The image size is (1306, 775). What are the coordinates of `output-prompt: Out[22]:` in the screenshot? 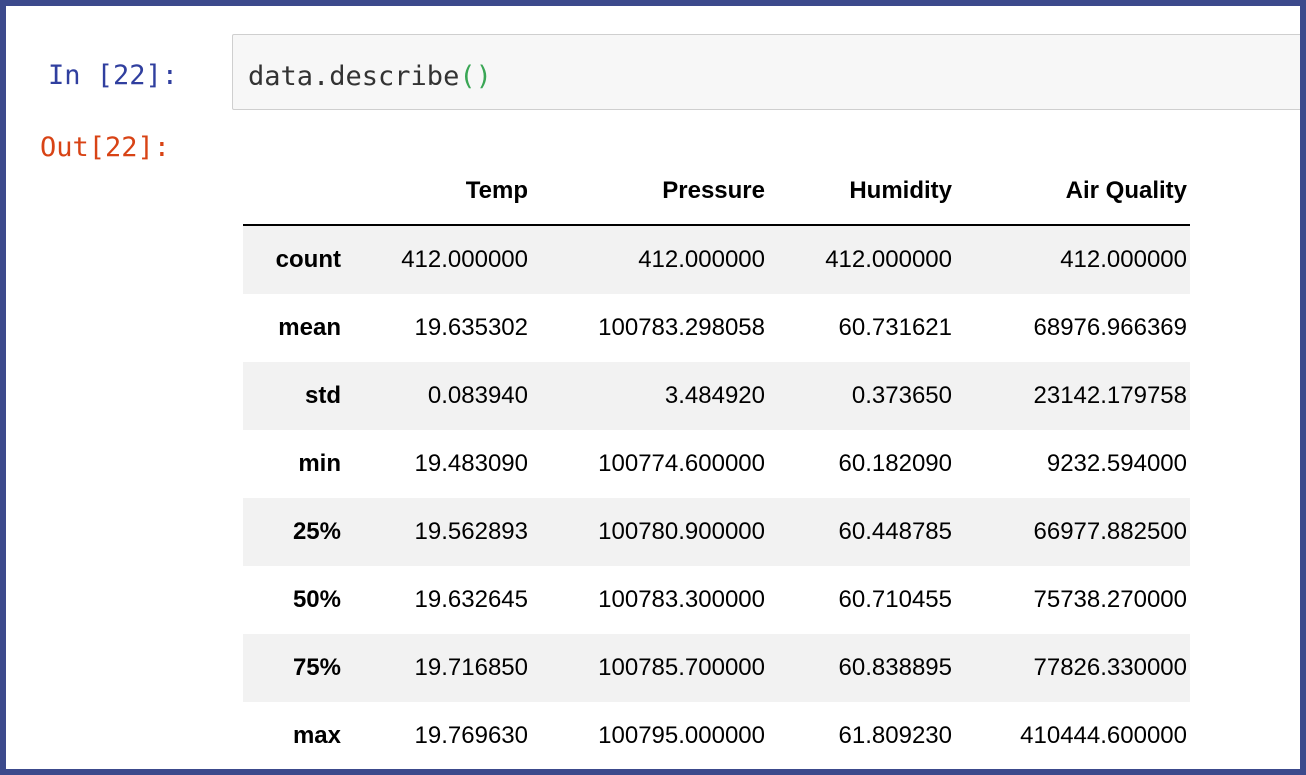 It's located at (105, 147).